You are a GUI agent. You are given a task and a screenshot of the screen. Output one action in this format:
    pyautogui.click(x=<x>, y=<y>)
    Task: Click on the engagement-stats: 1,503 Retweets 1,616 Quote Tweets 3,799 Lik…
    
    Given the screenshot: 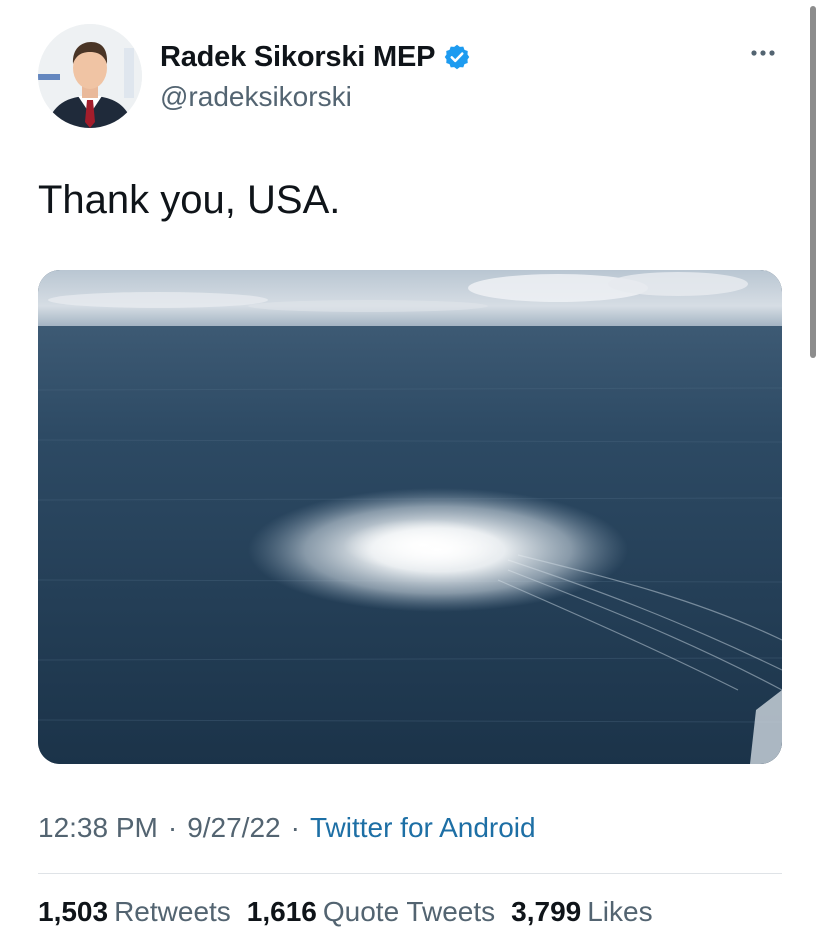 What is the action you would take?
    pyautogui.click(x=353, y=912)
    